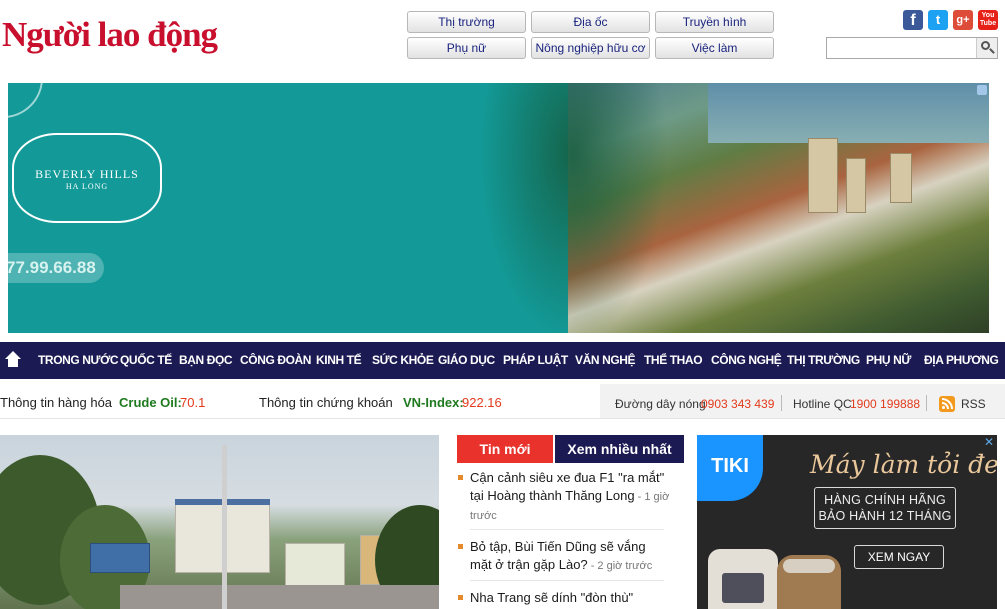  What do you see at coordinates (902, 48) in the screenshot?
I see `search-input` at bounding box center [902, 48].